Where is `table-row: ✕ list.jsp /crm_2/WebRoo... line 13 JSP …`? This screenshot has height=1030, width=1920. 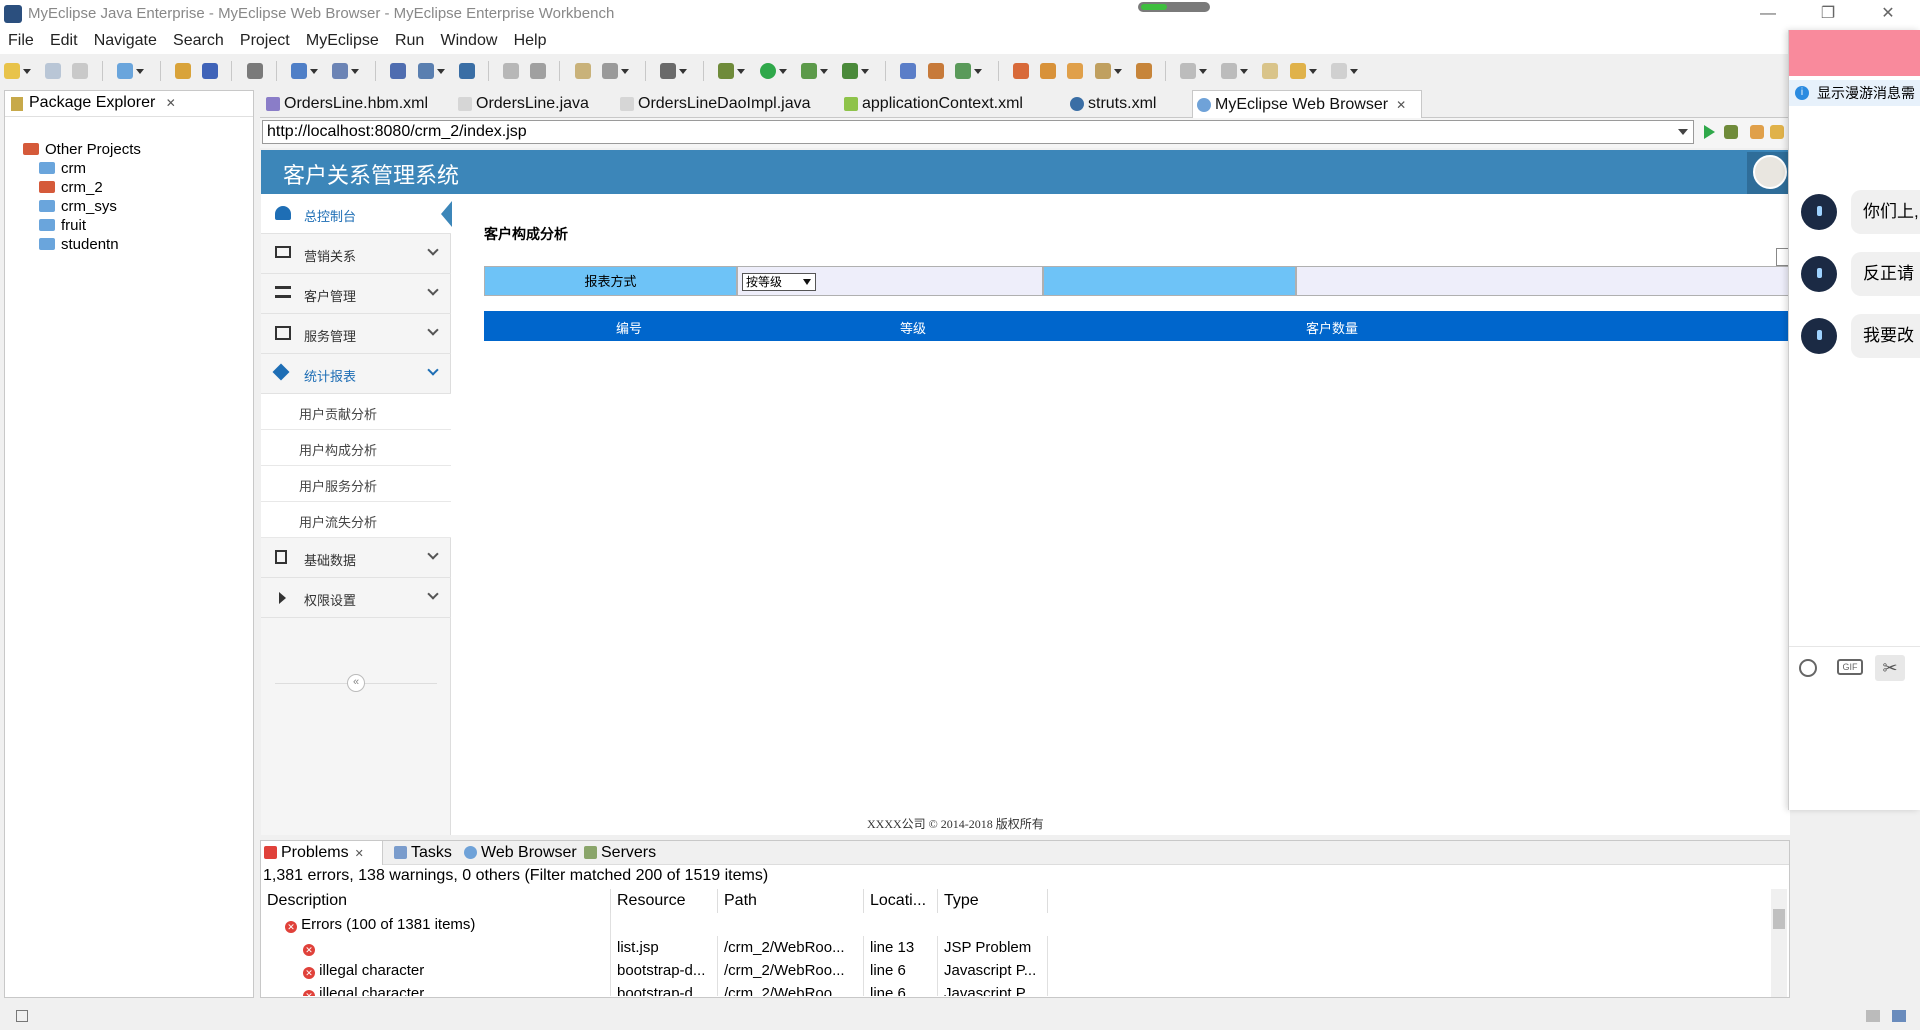
table-row: ✕ list.jsp /crm_2/WebRoo... line 13 JSP … is located at coordinates (1025, 947).